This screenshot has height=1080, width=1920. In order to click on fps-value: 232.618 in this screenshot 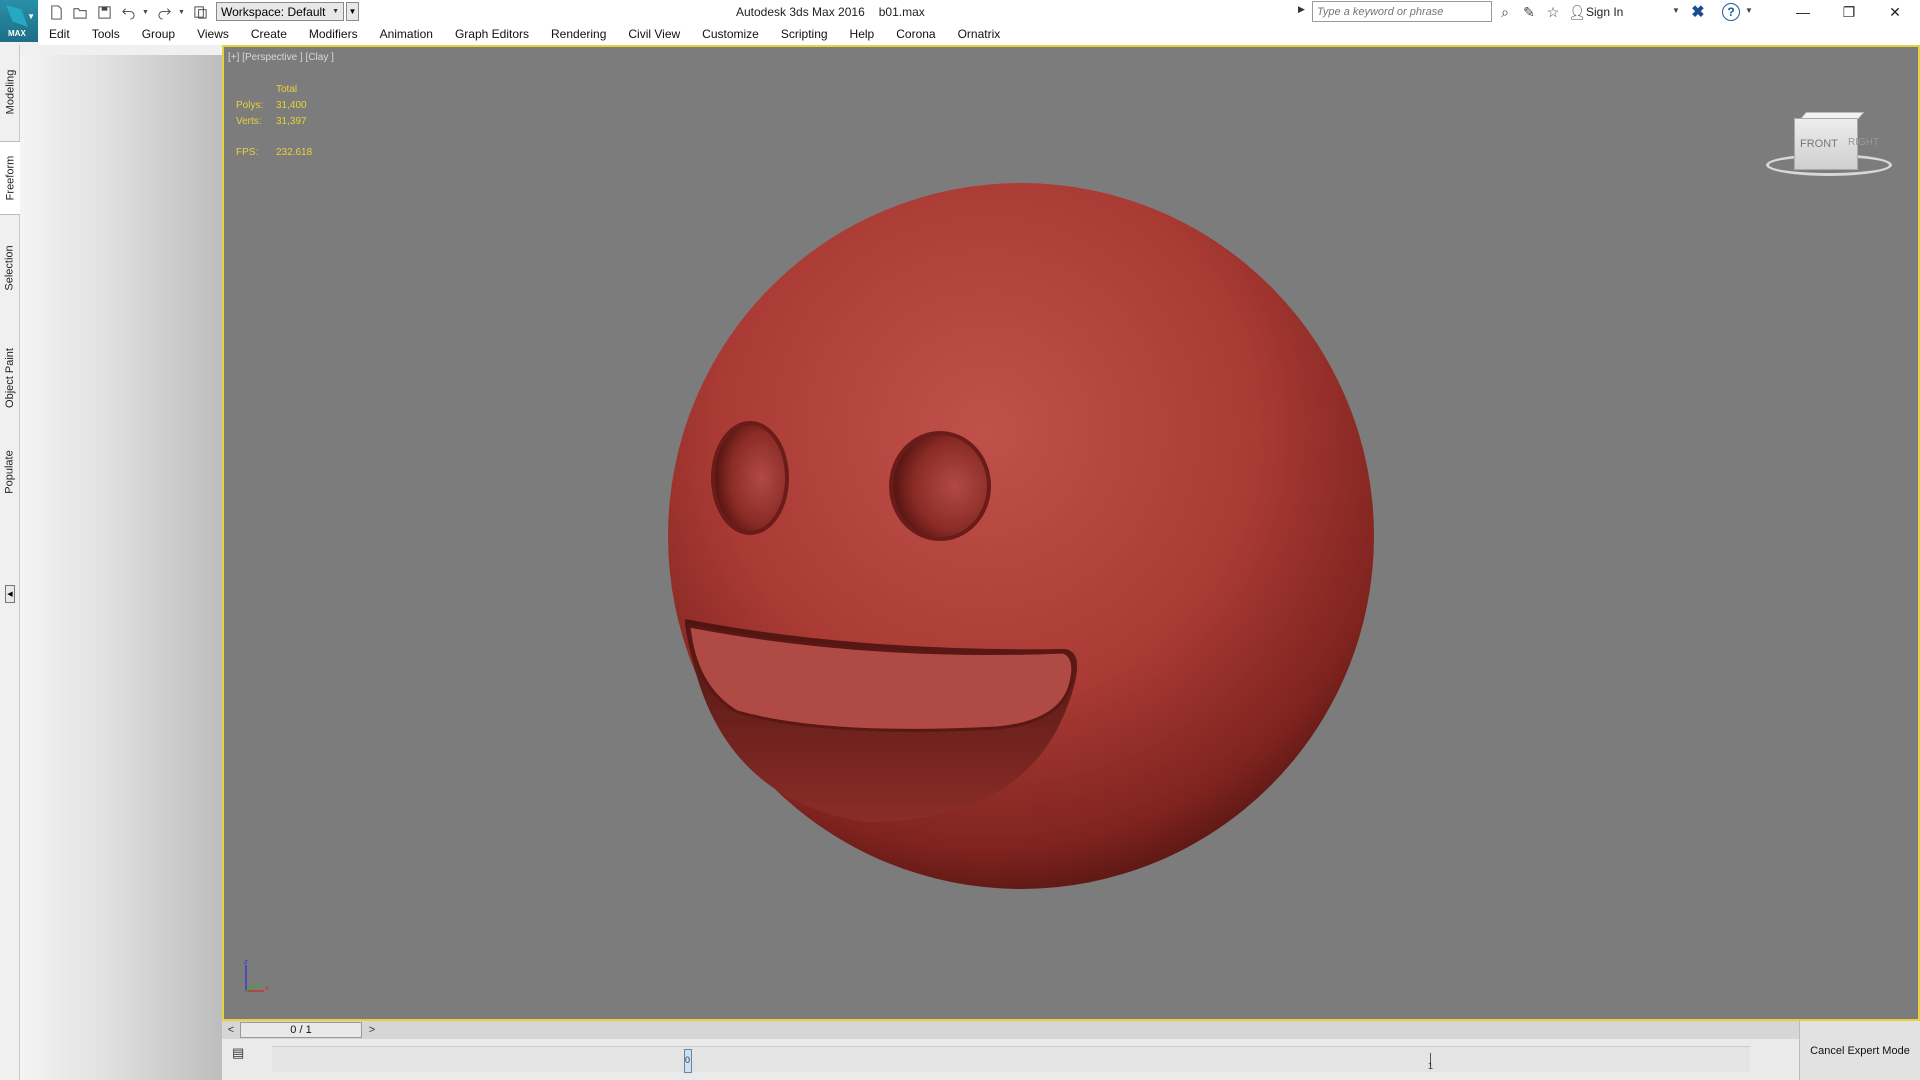, I will do `click(294, 152)`.